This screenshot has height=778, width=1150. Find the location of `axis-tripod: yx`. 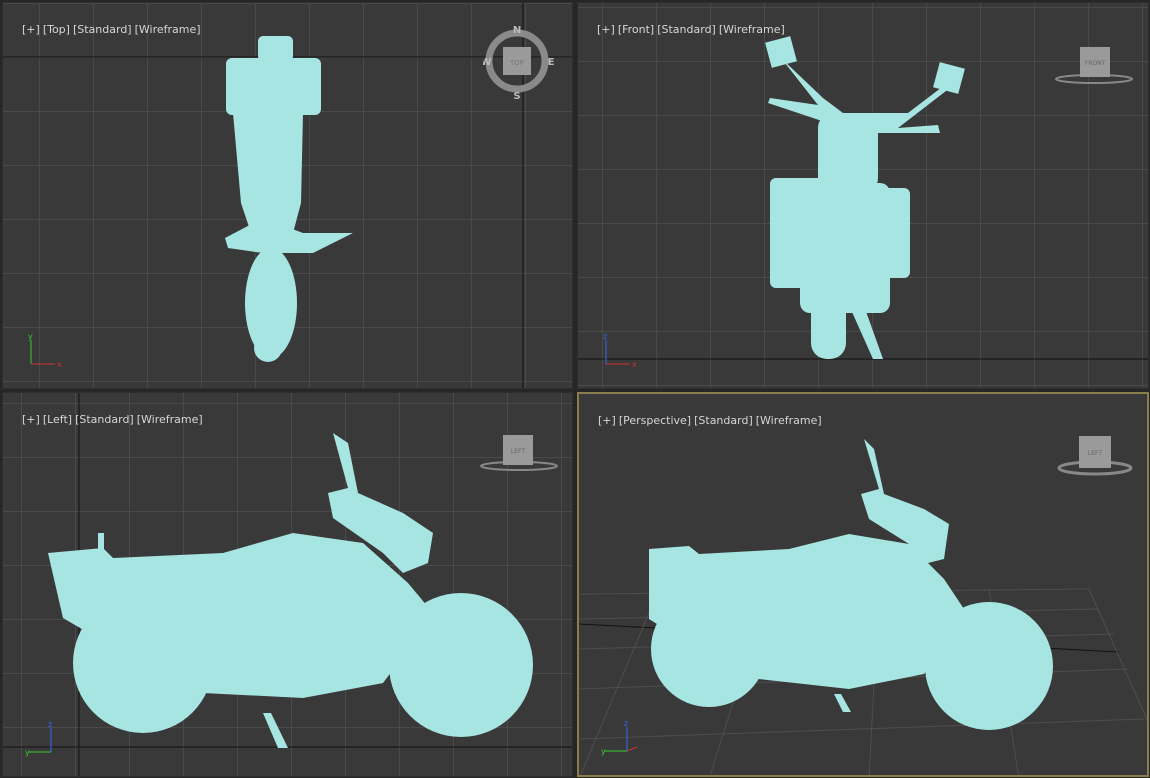

axis-tripod: yx is located at coordinates (45, 350).